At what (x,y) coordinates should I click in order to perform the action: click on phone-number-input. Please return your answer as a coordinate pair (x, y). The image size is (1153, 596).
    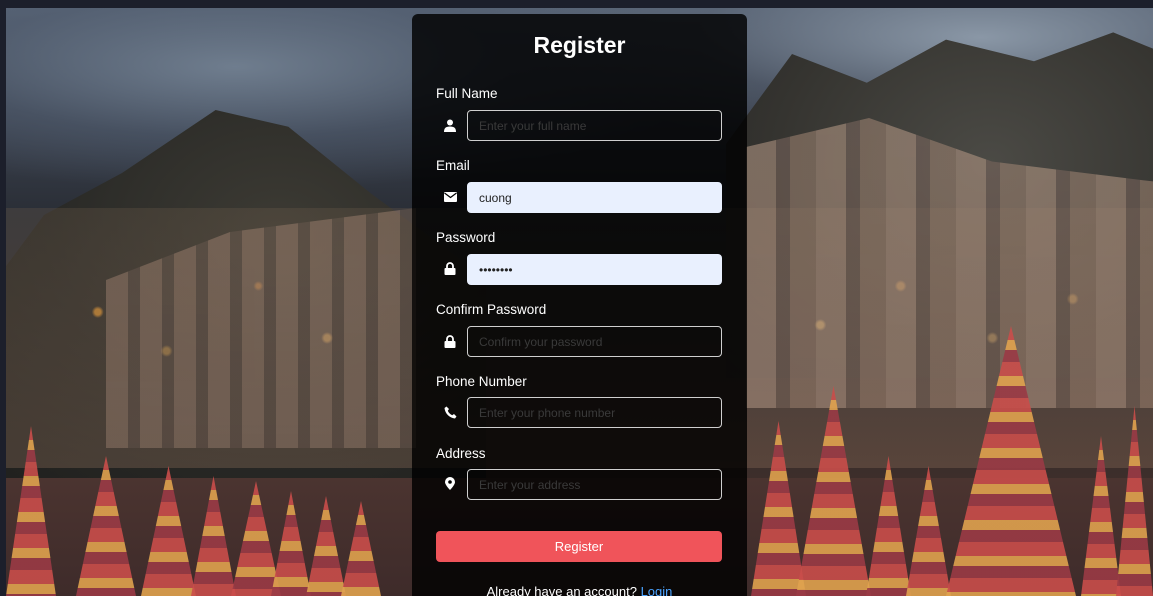
    Looking at the image, I should click on (594, 412).